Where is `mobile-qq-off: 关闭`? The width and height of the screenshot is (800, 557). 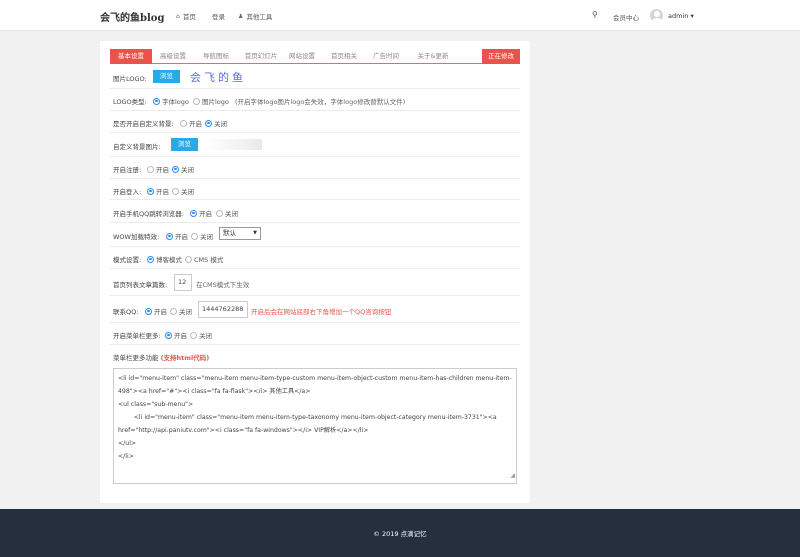
mobile-qq-off: 关闭 is located at coordinates (227, 213).